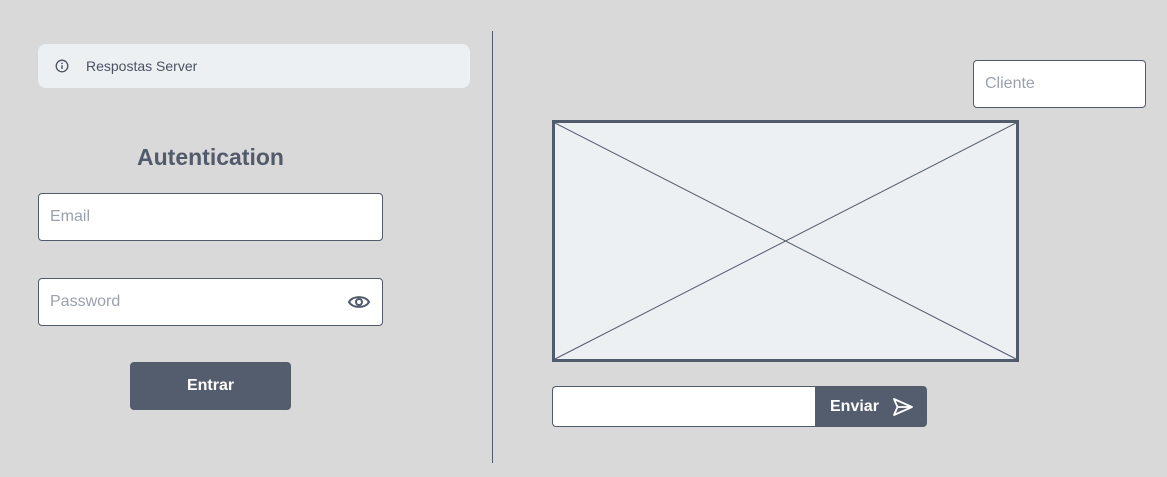 The height and width of the screenshot is (477, 1167). What do you see at coordinates (854, 406) in the screenshot?
I see `send-button-label: Enviar` at bounding box center [854, 406].